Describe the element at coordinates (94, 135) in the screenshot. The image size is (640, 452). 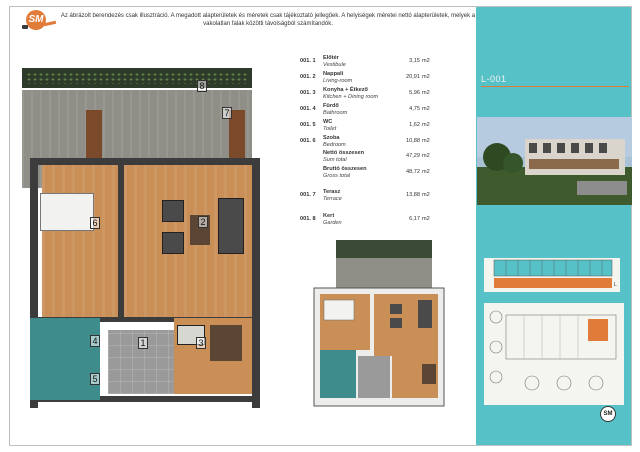
I see `pergola-post` at that location.